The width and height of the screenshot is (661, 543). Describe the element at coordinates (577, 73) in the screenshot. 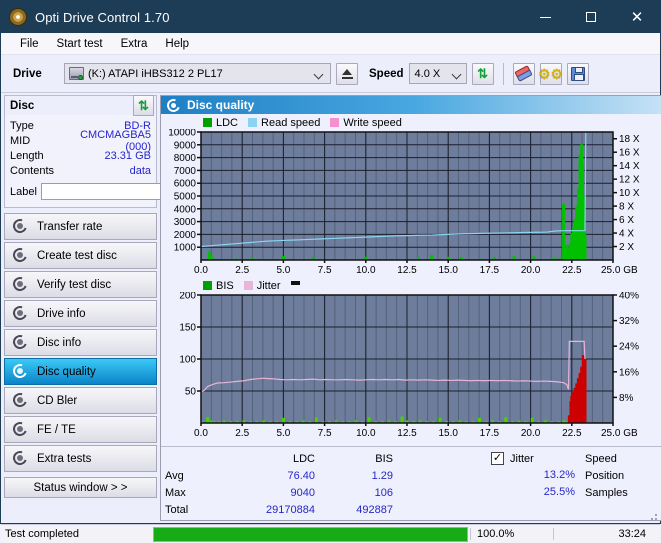

I see `save-button` at that location.